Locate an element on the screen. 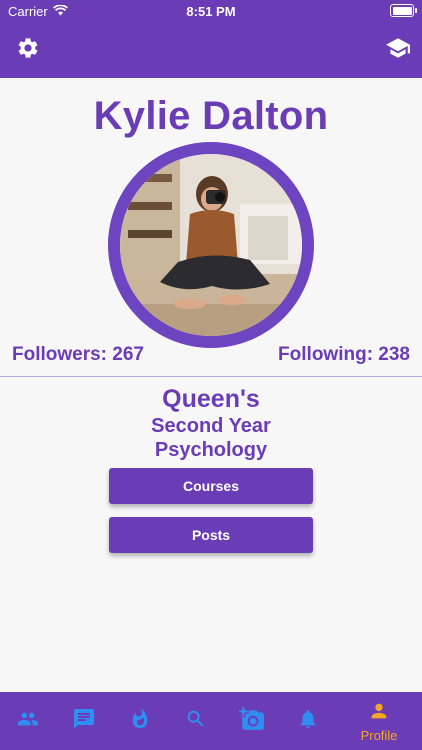 The width and height of the screenshot is (422, 750). person-icon is located at coordinates (379, 713).